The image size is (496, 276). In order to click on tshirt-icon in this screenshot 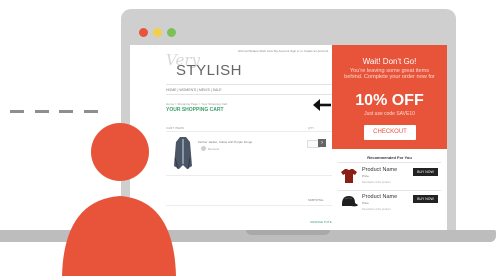, I will do `click(349, 176)`.